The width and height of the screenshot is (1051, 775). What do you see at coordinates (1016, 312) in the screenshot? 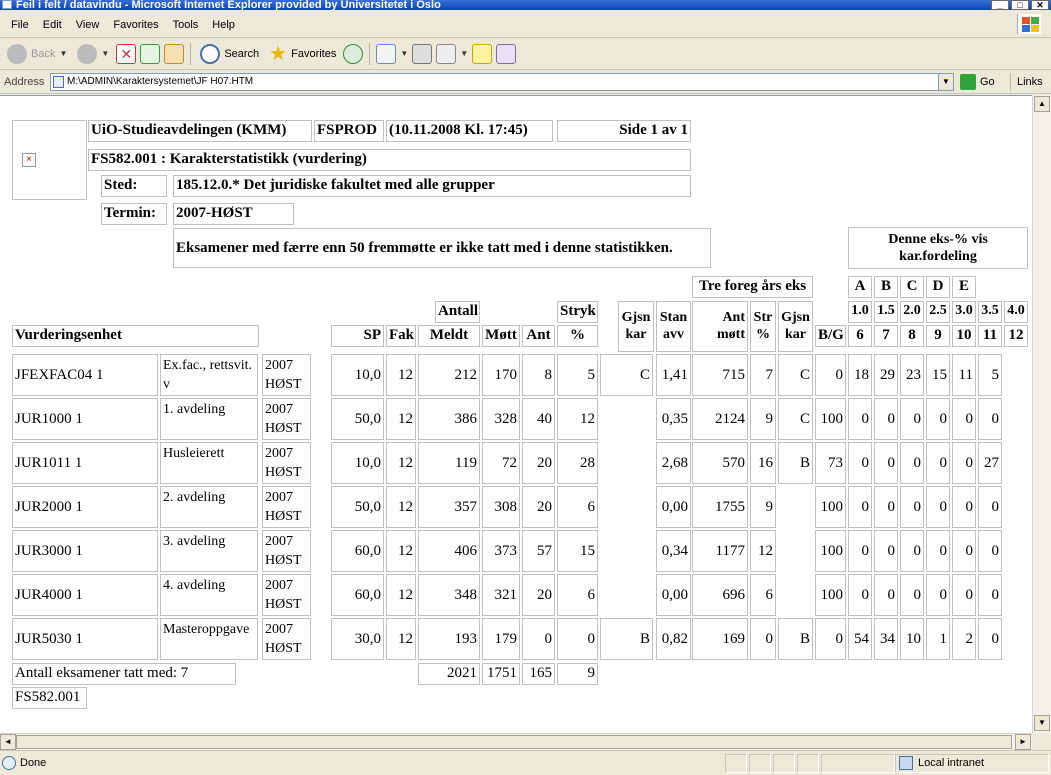
I see `grade-number: 4.0` at bounding box center [1016, 312].